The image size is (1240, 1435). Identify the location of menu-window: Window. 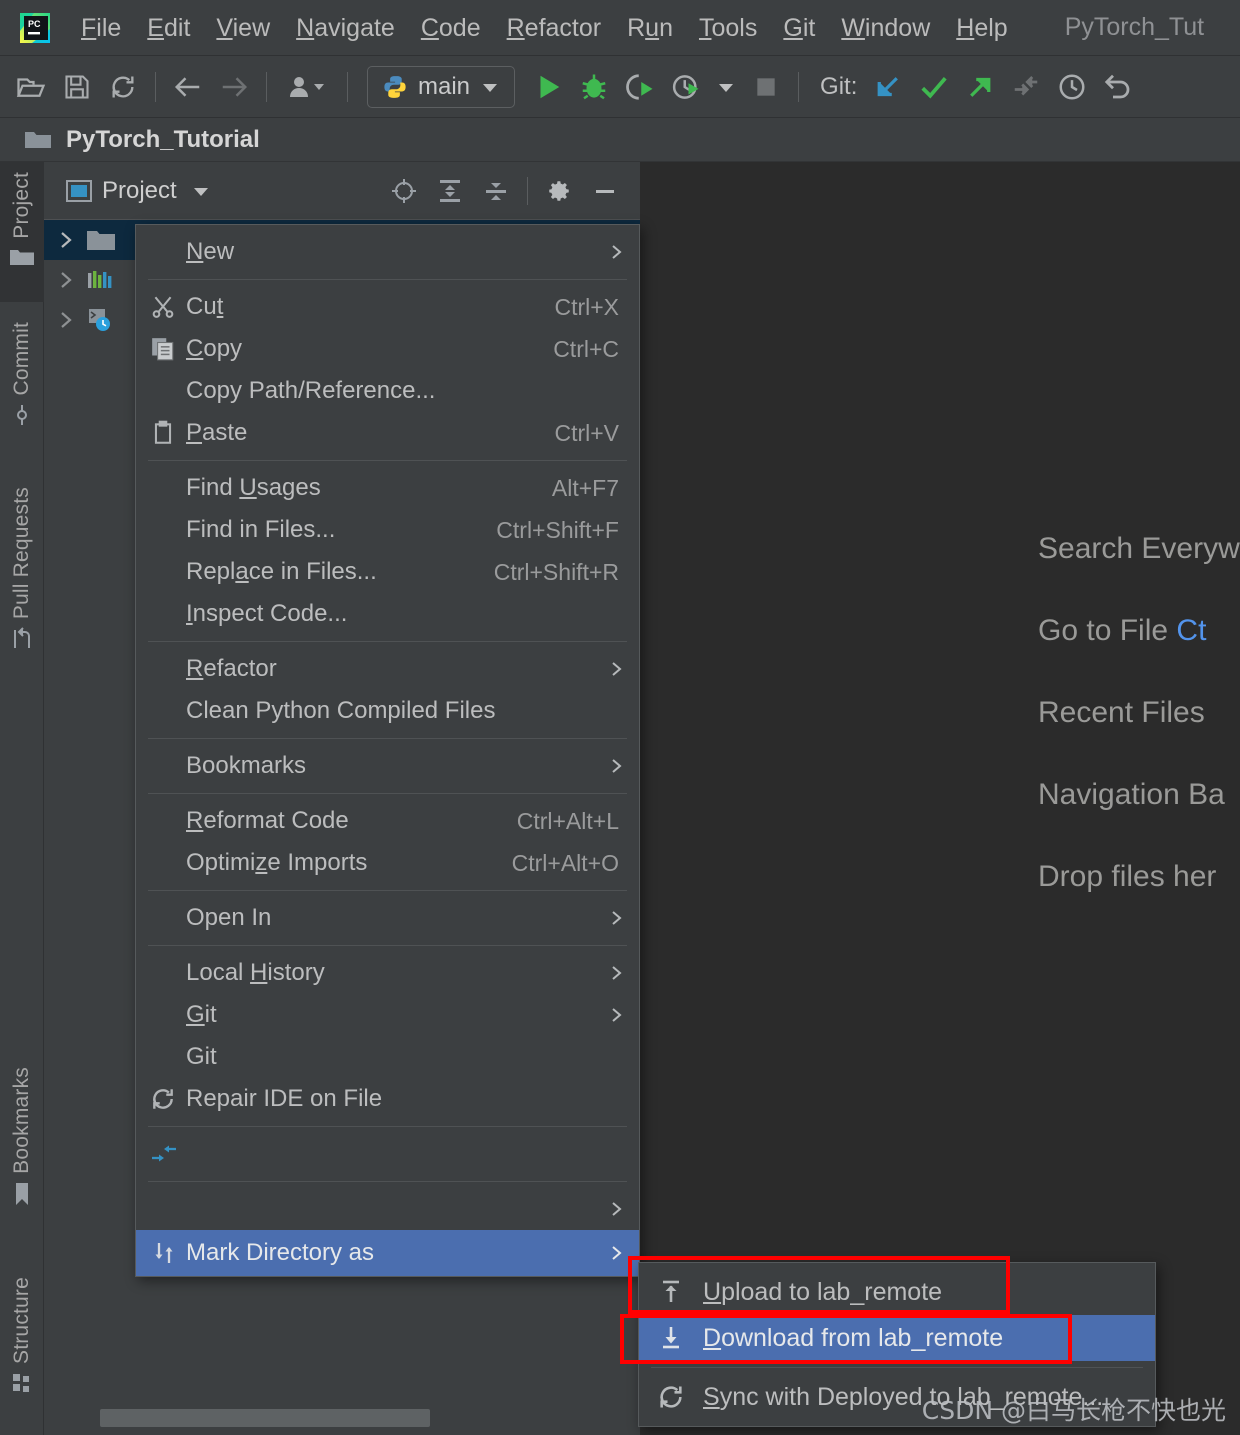
(885, 28).